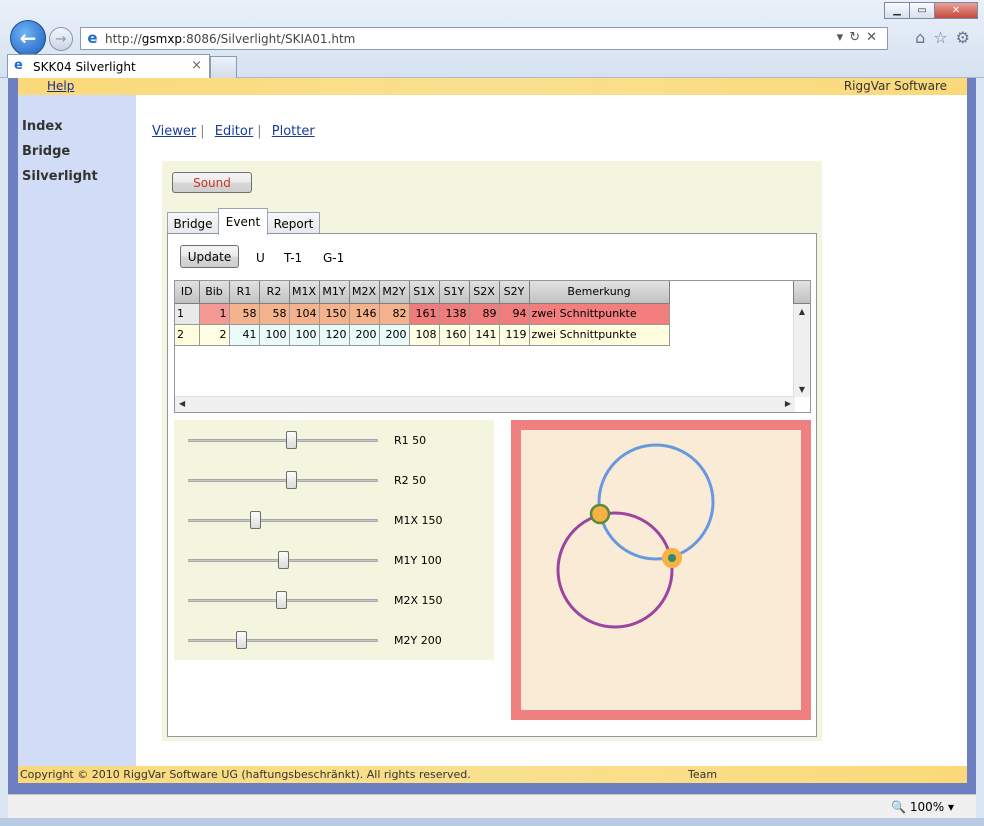  I want to click on help-link: Help, so click(60, 86).